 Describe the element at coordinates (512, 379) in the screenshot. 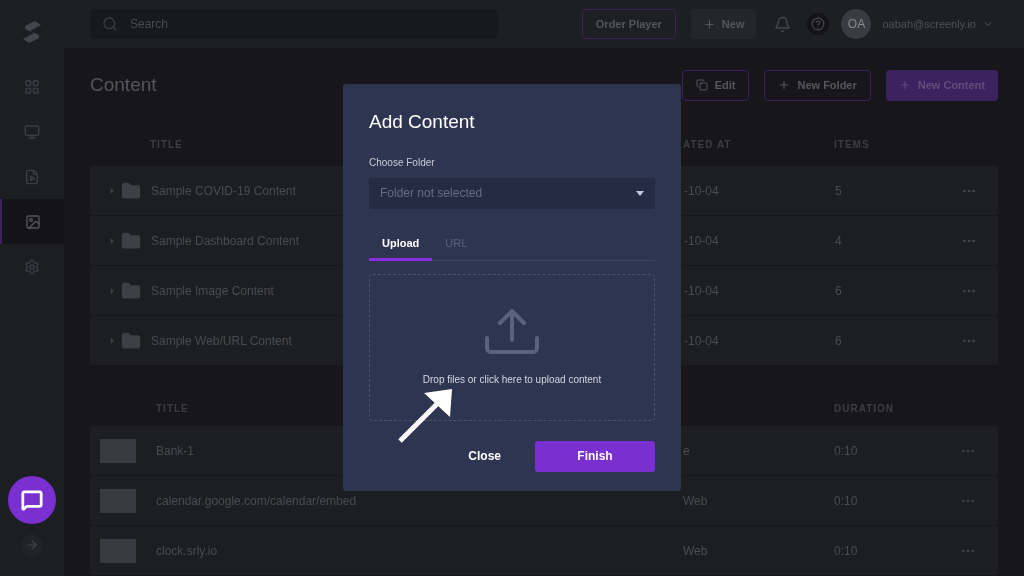

I see `dropzone-text: Drop files or click here to upload content` at that location.